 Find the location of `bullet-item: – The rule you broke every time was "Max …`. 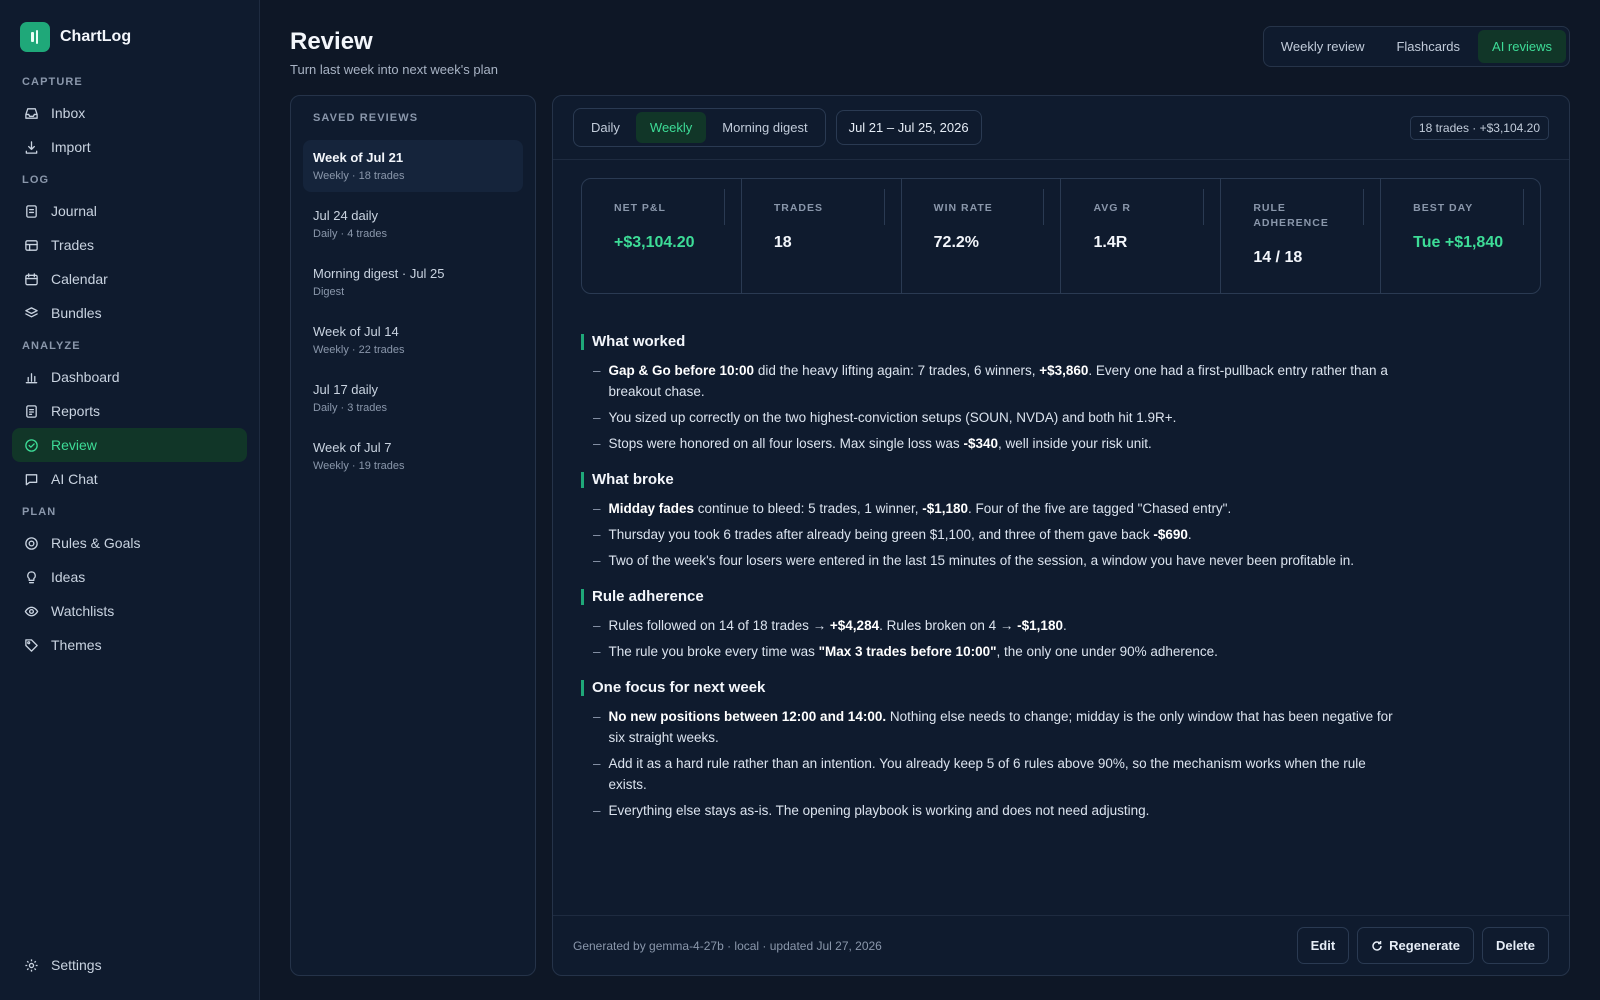

bullet-item: – The rule you broke every time was "Max … is located at coordinates (993, 651).